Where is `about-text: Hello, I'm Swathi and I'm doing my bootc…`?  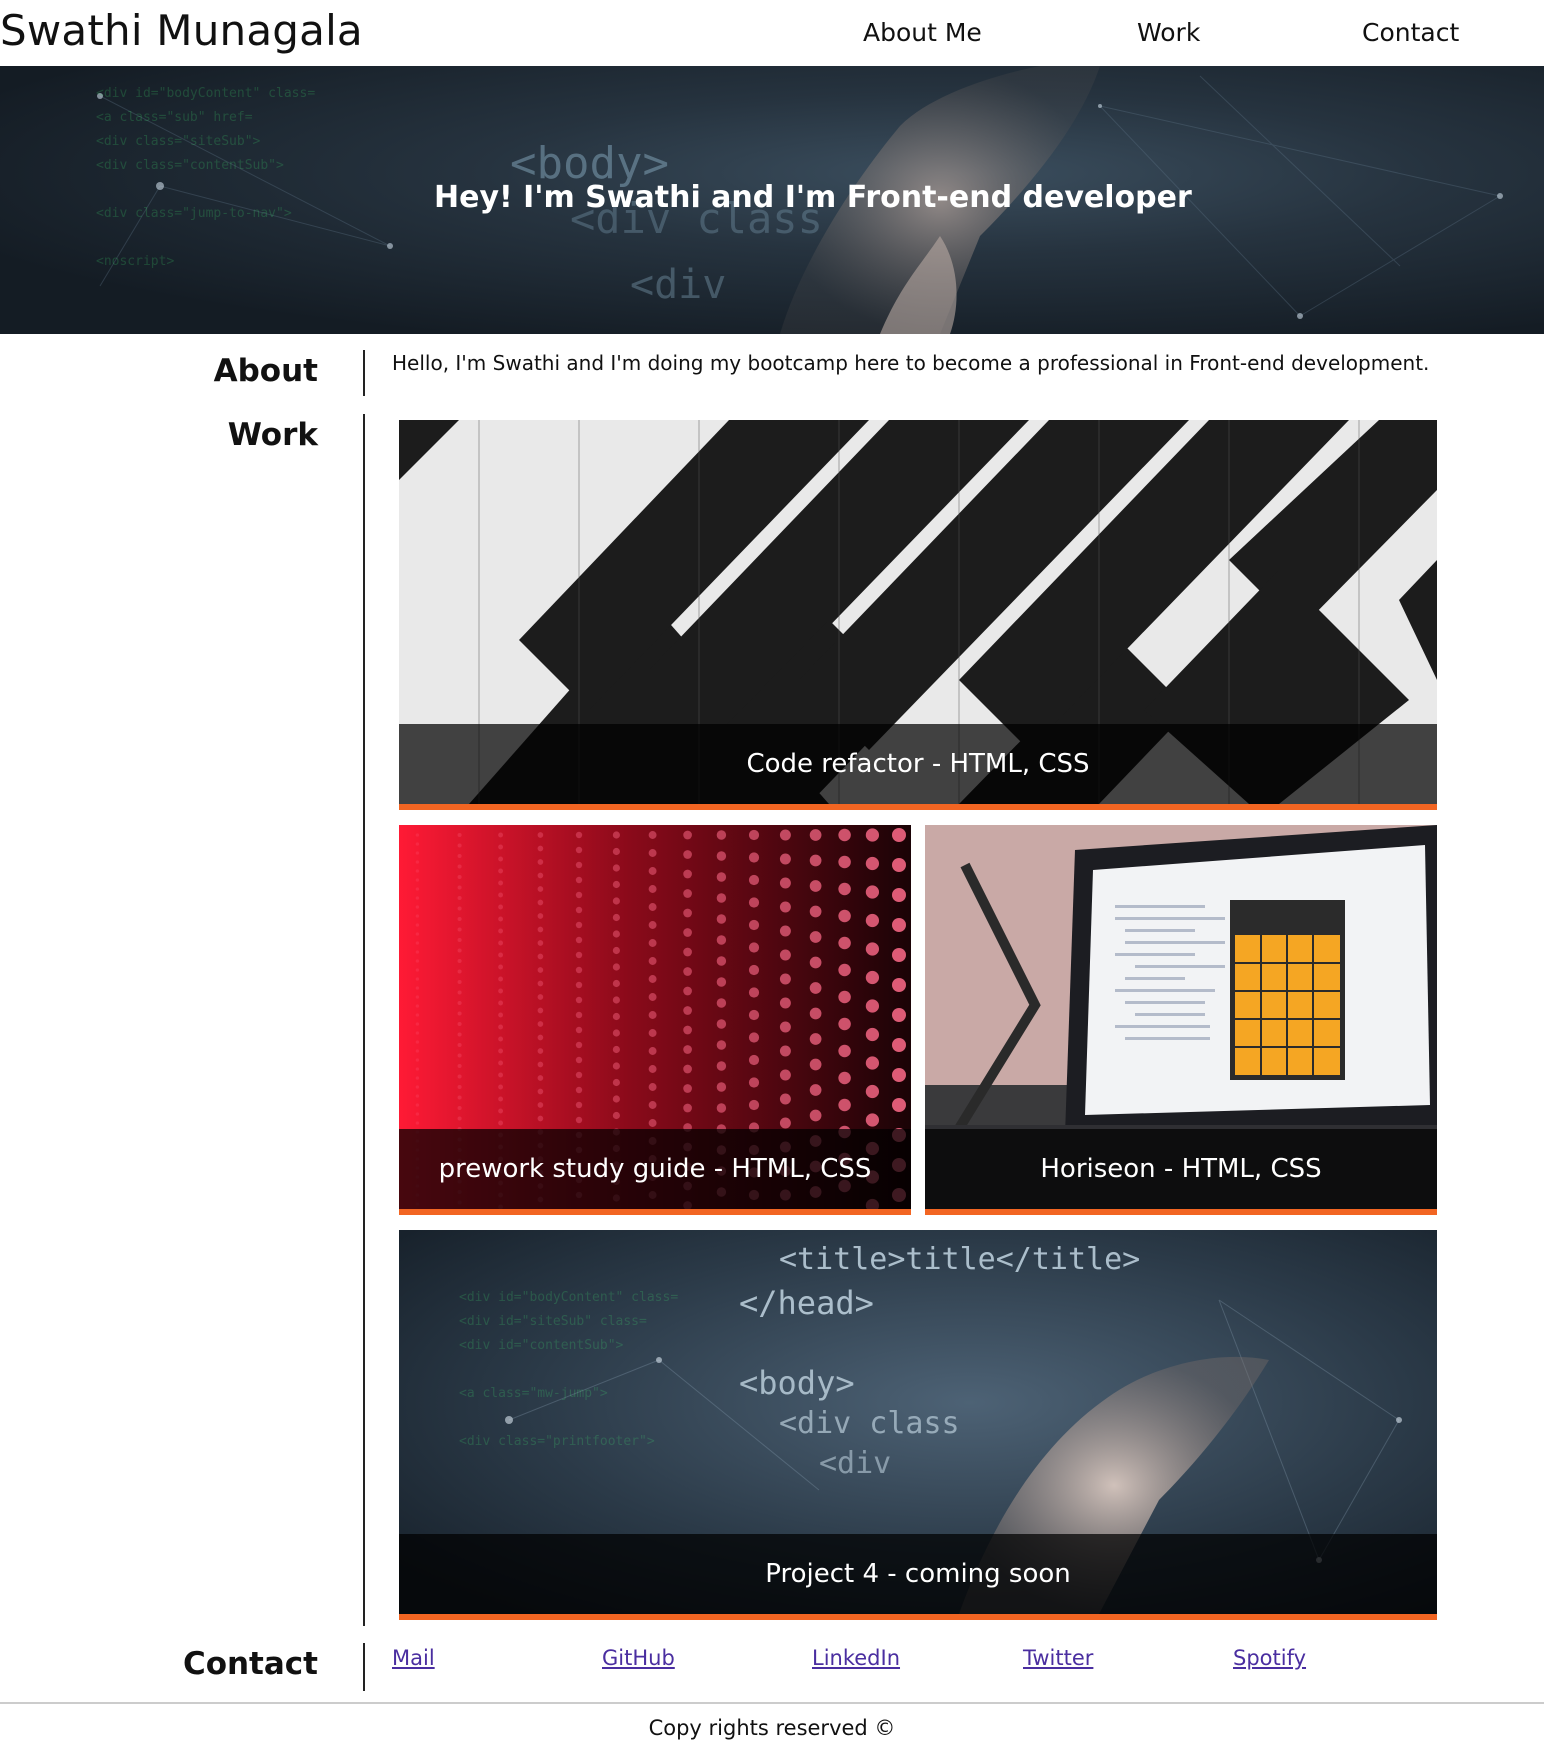 about-text: Hello, I'm Swathi and I'm doing my bootc… is located at coordinates (911, 363).